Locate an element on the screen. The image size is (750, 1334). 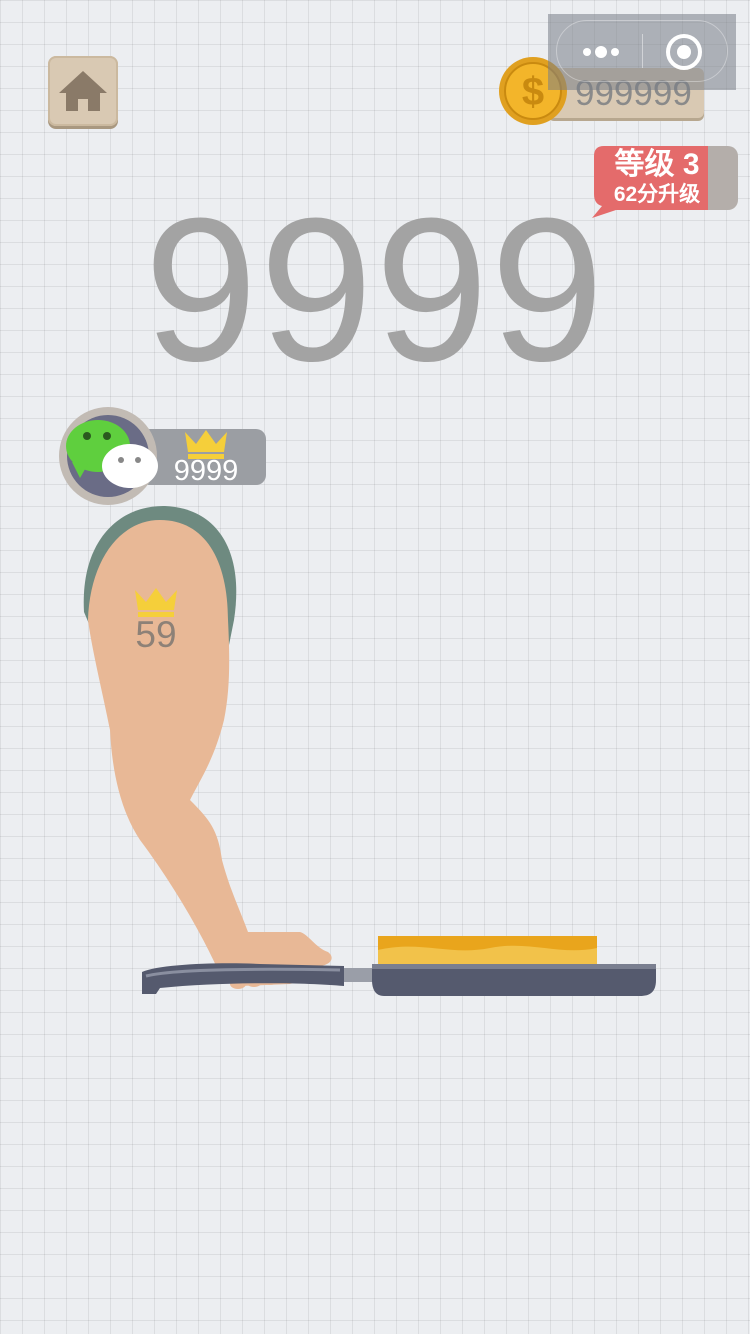
wechat-avatar-icon is located at coordinates (108, 456).